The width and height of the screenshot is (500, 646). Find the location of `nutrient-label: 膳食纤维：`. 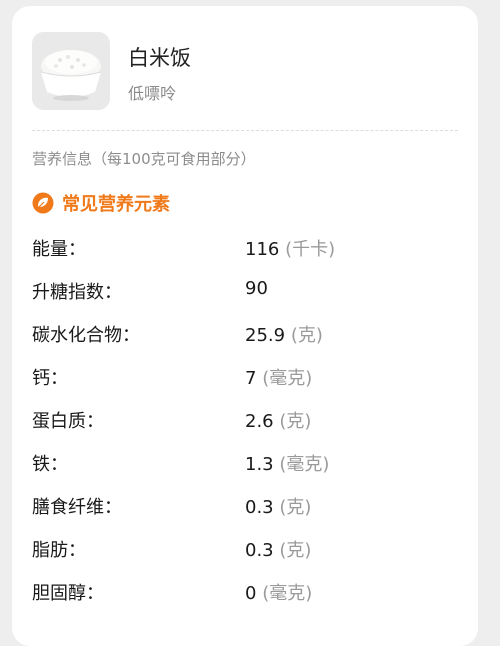

nutrient-label: 膳食纤维： is located at coordinates (77, 507).